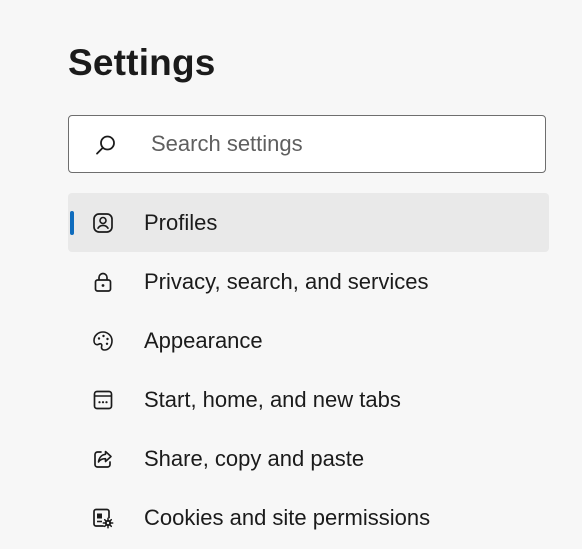  I want to click on profile-icon, so click(103, 223).